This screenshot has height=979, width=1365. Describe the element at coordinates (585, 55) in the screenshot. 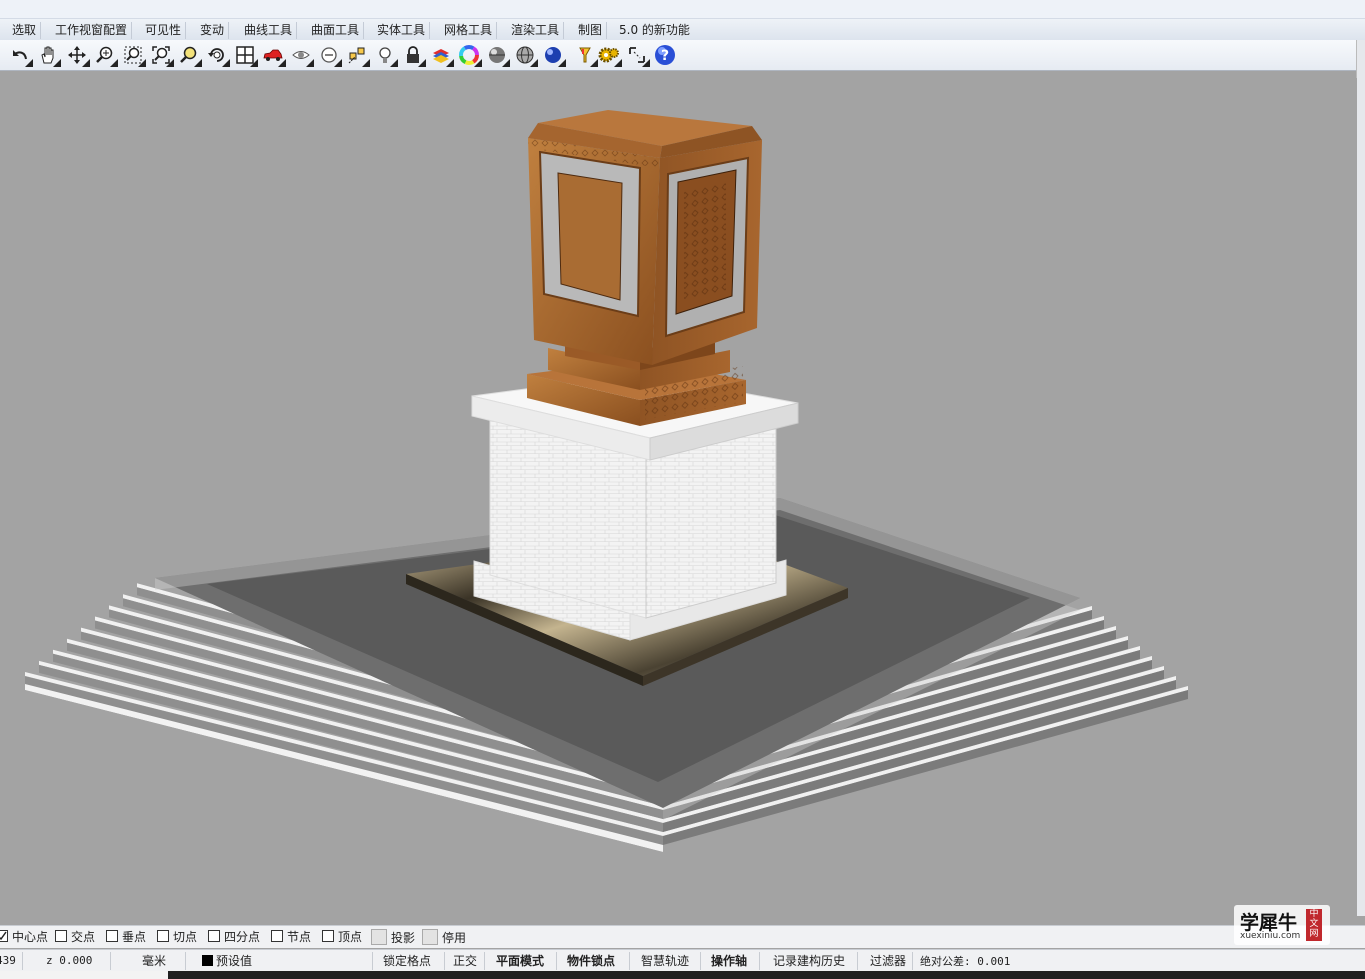

I see `highlighter-icon` at that location.